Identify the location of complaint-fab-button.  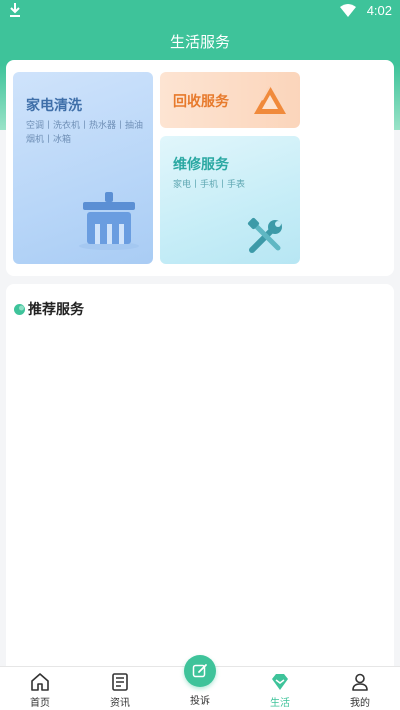
(200, 671).